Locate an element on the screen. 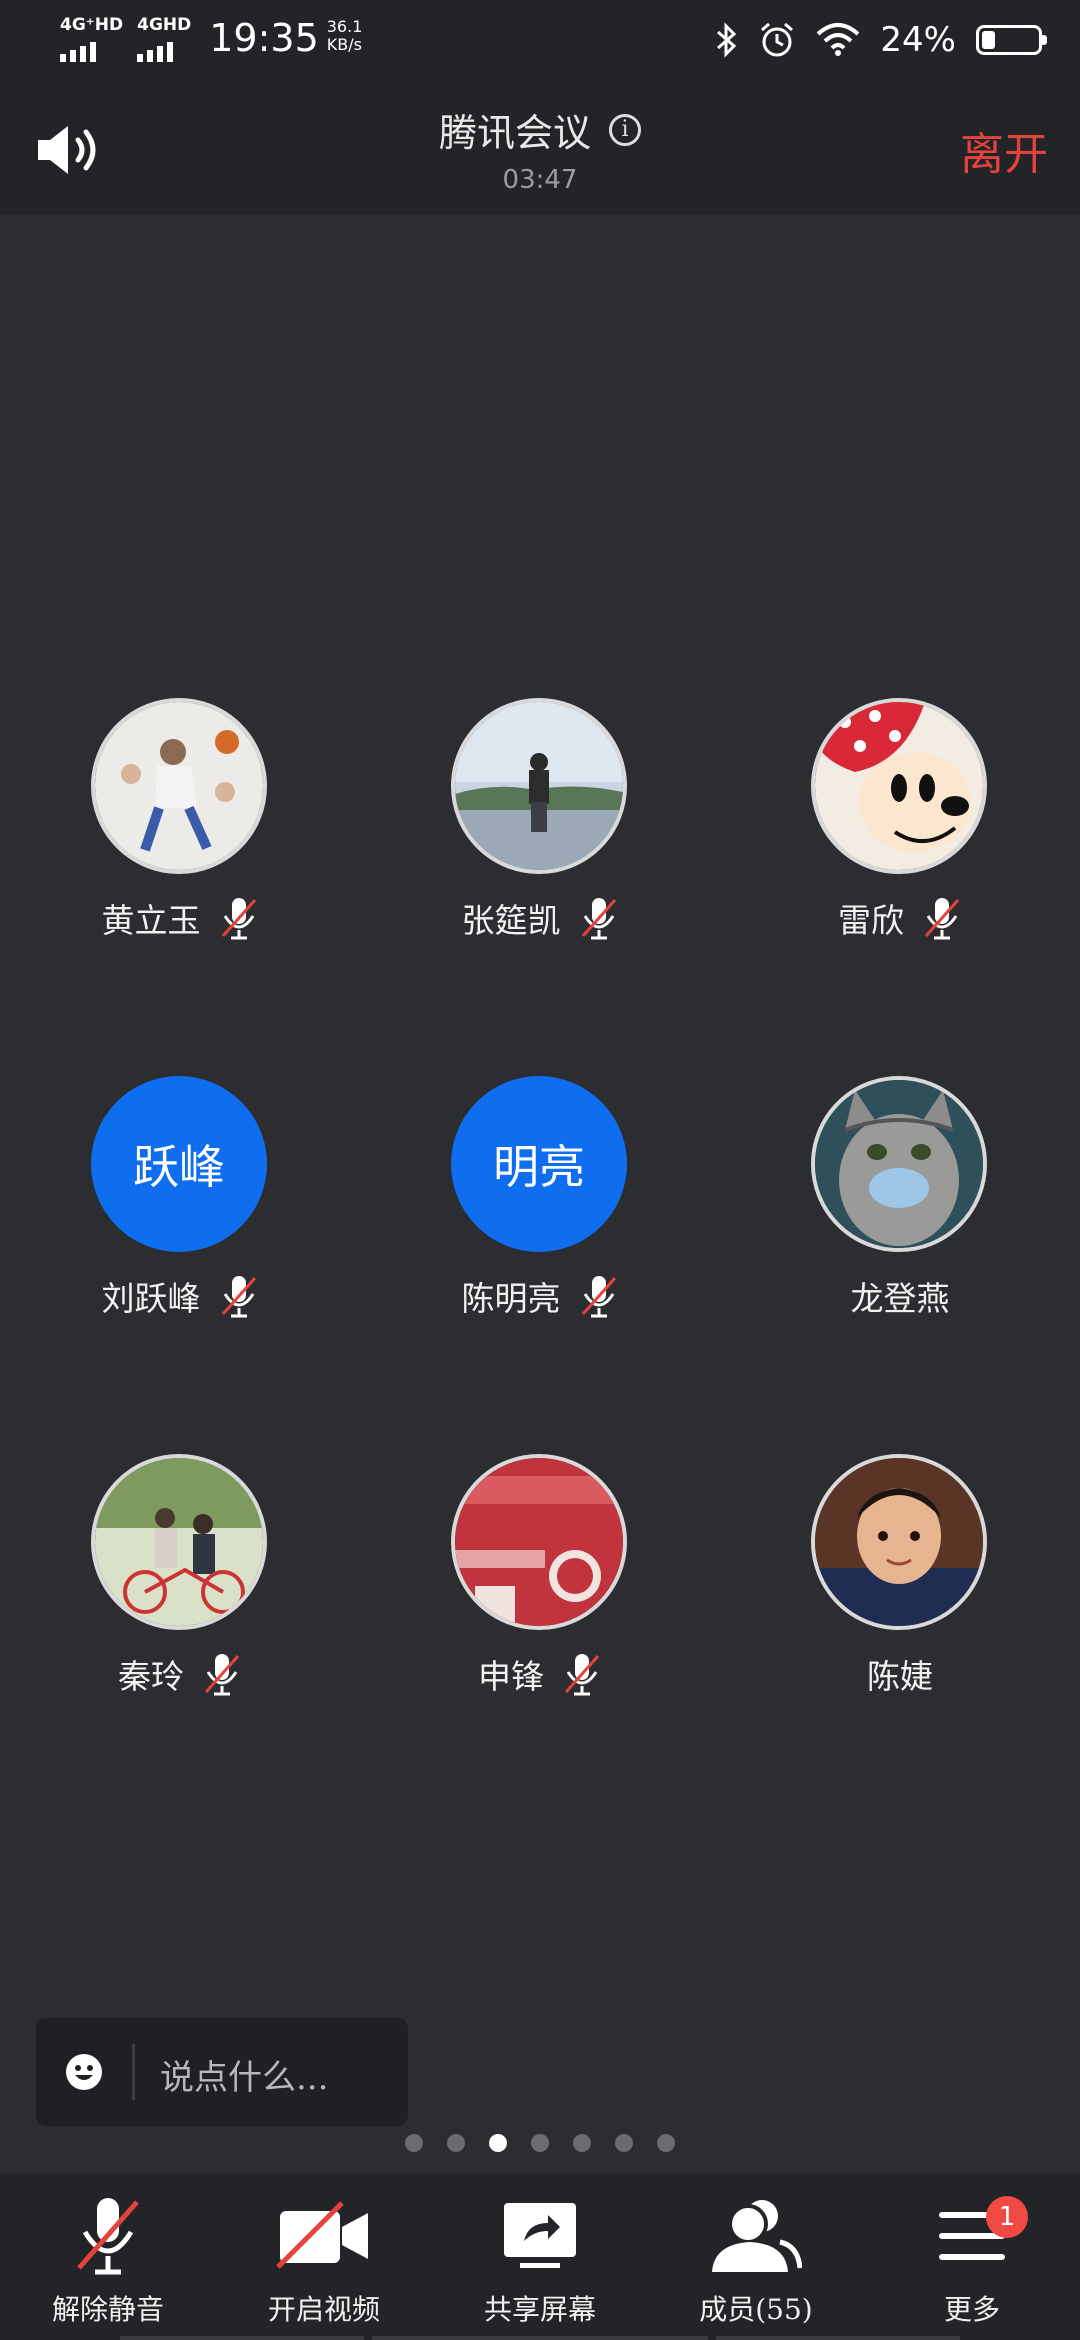  participant-name-row: 陈婕 is located at coordinates (900, 1674).